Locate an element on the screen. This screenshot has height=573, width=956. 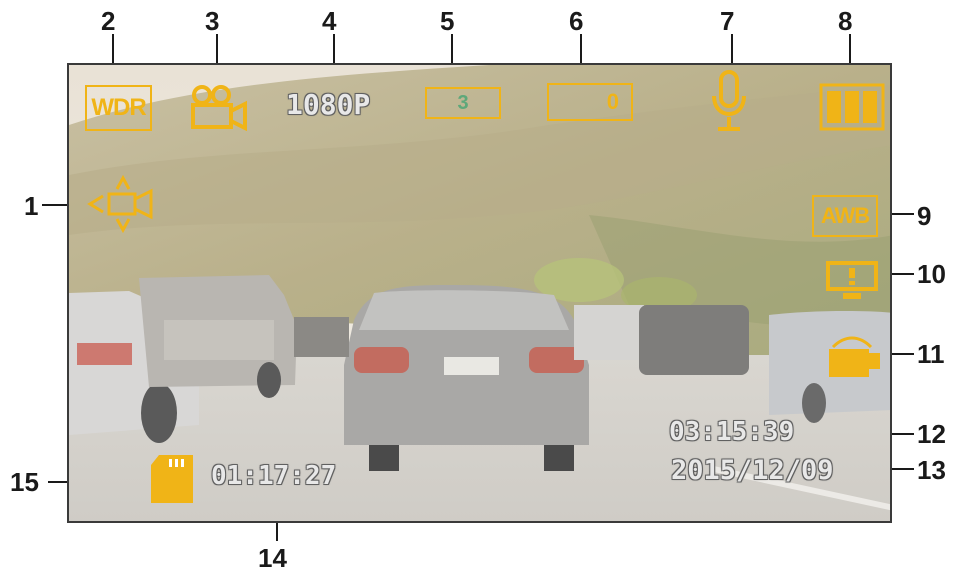
callout-1: 1 is located at coordinates (31, 206).